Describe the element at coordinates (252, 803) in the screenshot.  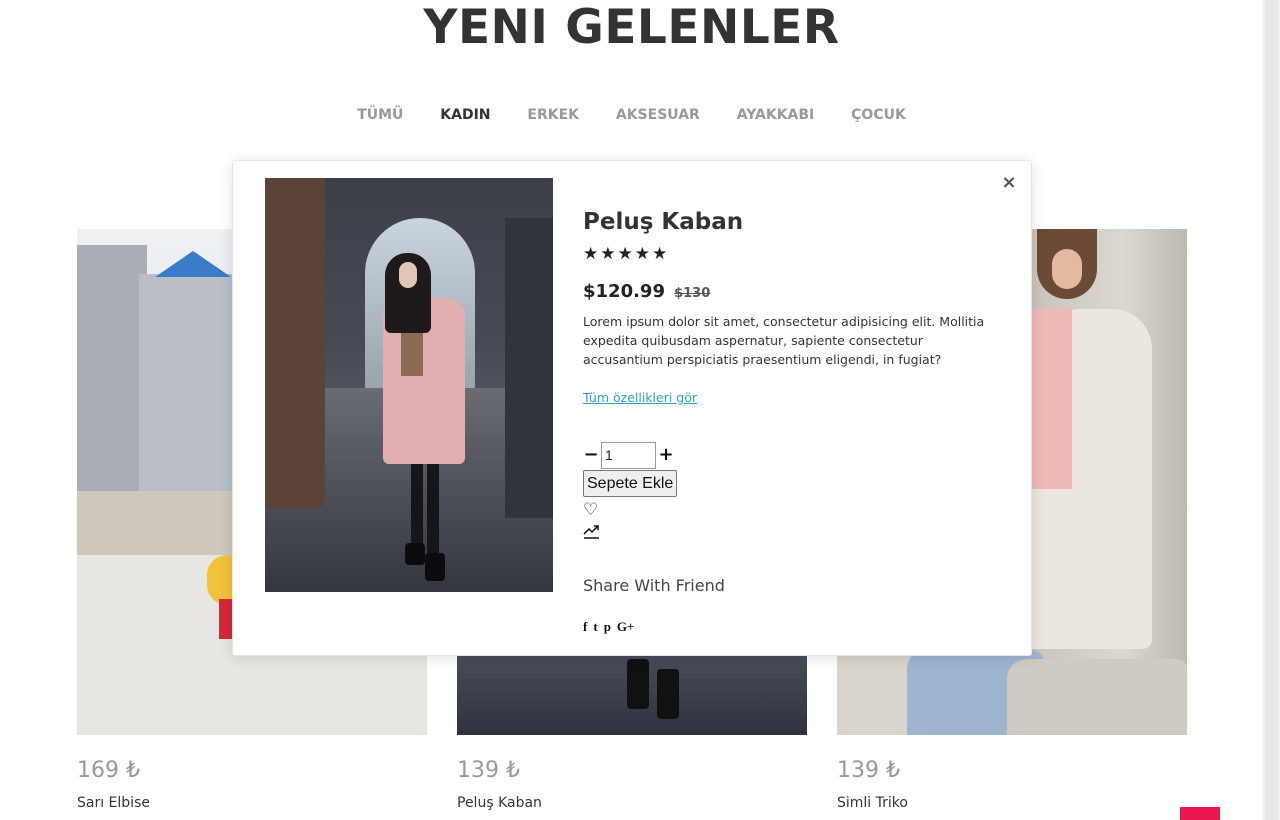
I see `product-name: Sarı Elbise` at that location.